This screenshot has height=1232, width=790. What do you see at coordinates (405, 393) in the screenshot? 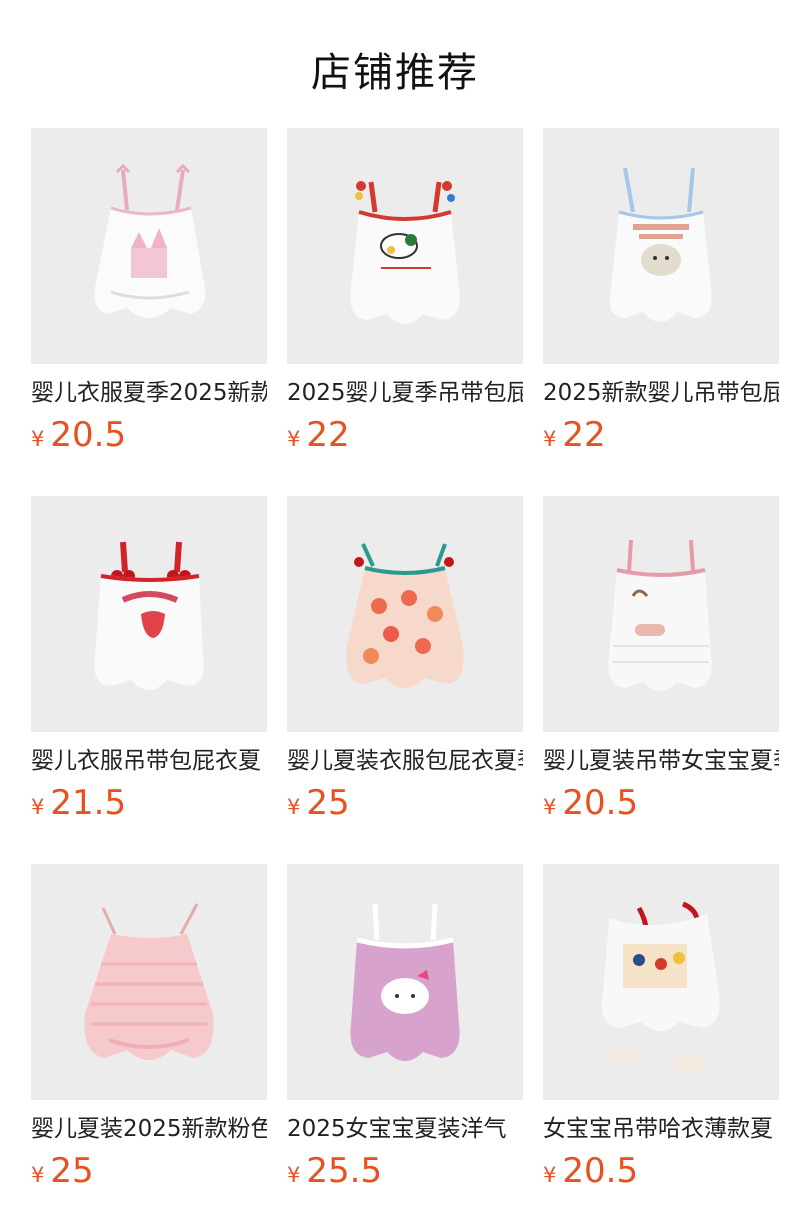
I see `product-name: 2025婴儿夏季吊带包屁衣` at bounding box center [405, 393].